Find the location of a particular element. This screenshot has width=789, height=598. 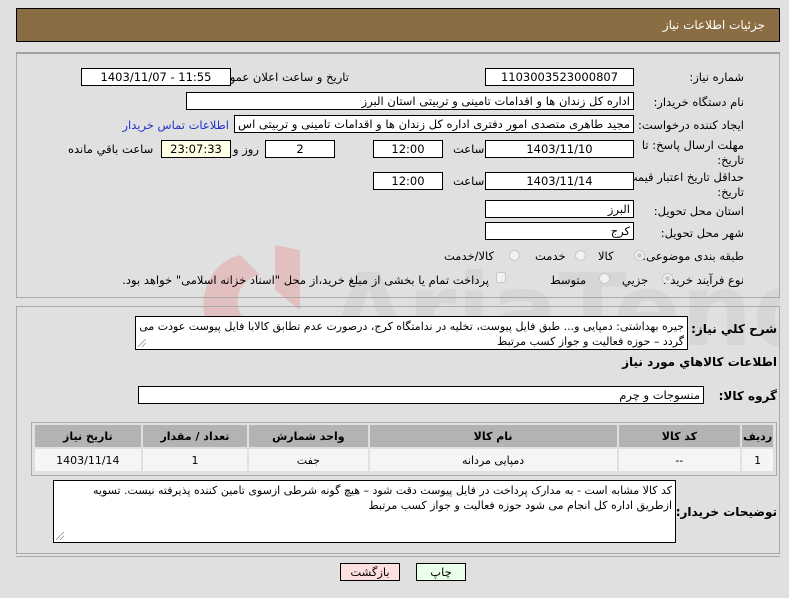

remaining-days-field: 2 is located at coordinates (300, 149).